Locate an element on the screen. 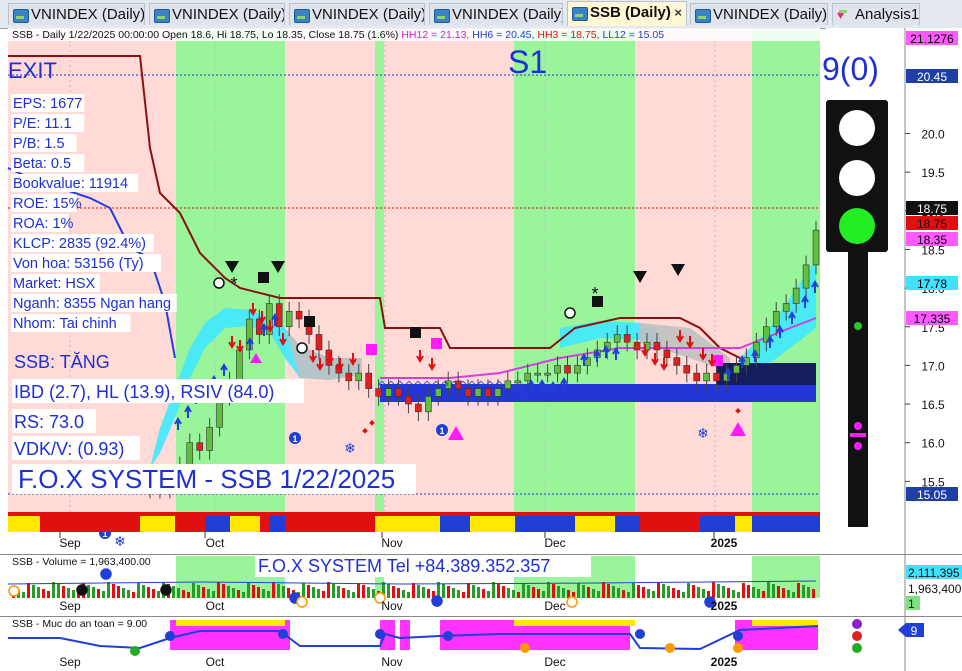 This screenshot has width=962, height=671. tab-1: VNINDEX (Daily) is located at coordinates (217, 14).